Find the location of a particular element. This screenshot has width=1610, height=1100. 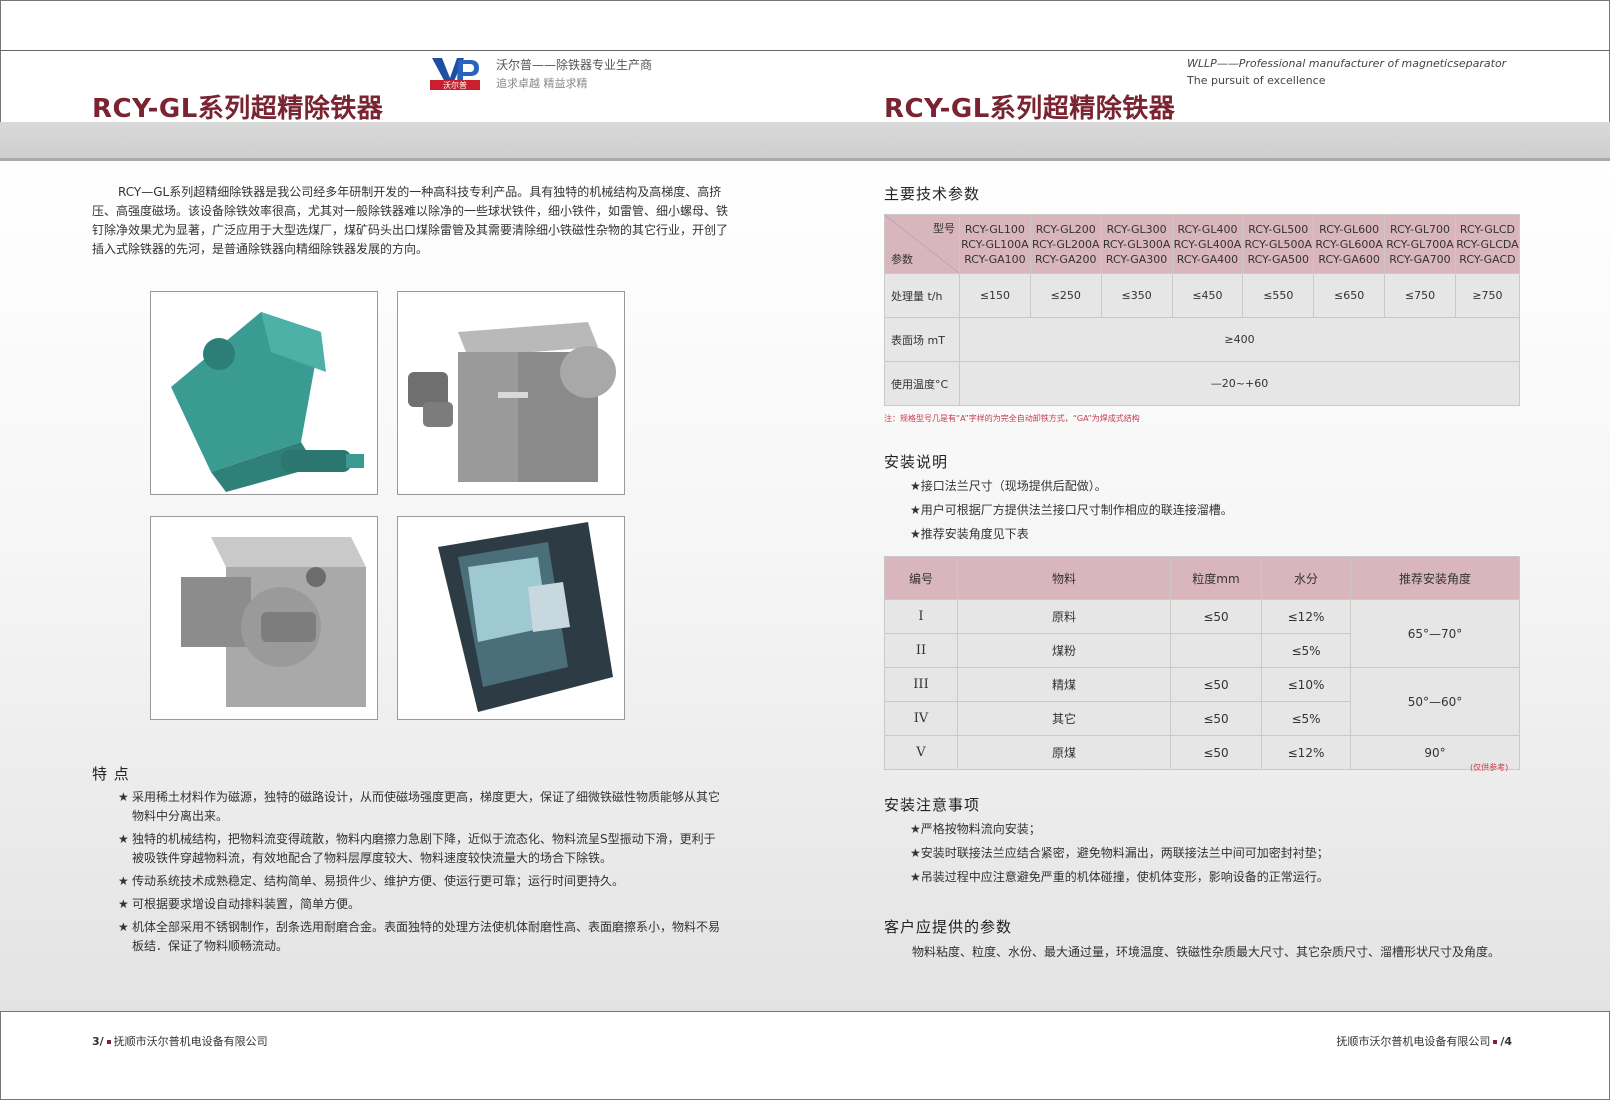

right-page-number: /4 is located at coordinates (1506, 1041).